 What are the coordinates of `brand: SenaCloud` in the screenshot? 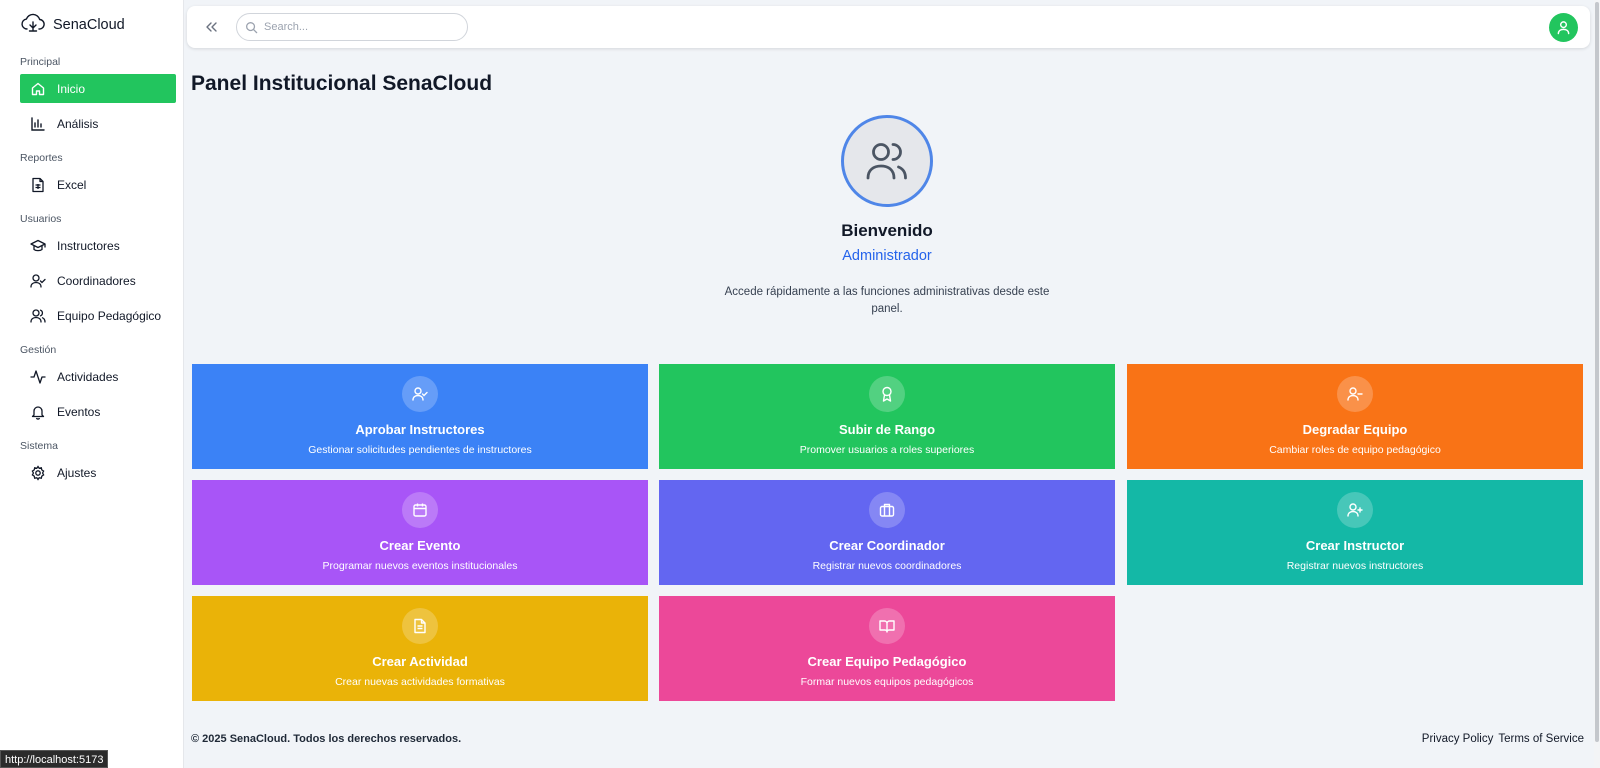 It's located at (101, 25).